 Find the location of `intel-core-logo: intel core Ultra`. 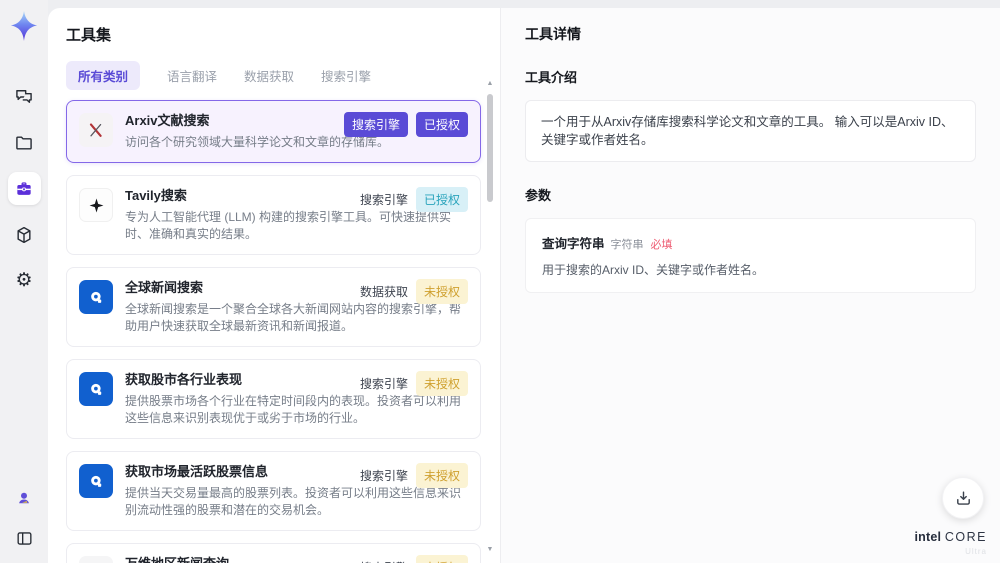

intel-core-logo: intel core Ultra is located at coordinates (950, 542).